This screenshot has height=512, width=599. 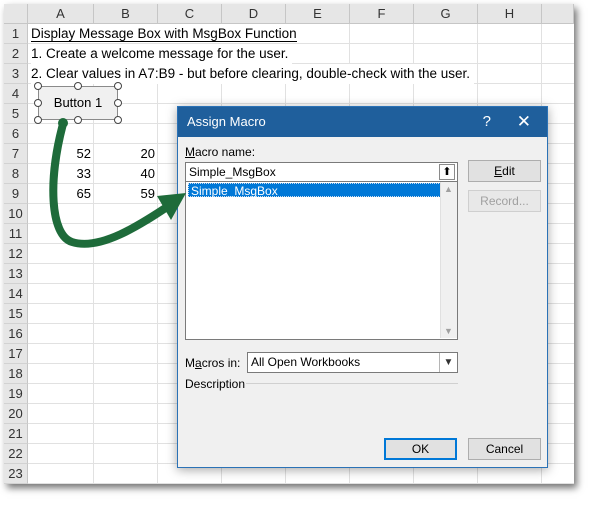 I want to click on ok-button: OK, so click(x=420, y=449).